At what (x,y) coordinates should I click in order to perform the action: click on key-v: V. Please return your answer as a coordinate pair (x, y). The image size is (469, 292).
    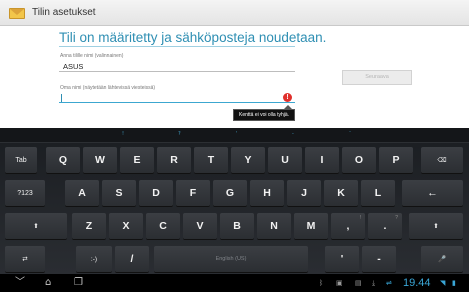
    Looking at the image, I should click on (200, 226).